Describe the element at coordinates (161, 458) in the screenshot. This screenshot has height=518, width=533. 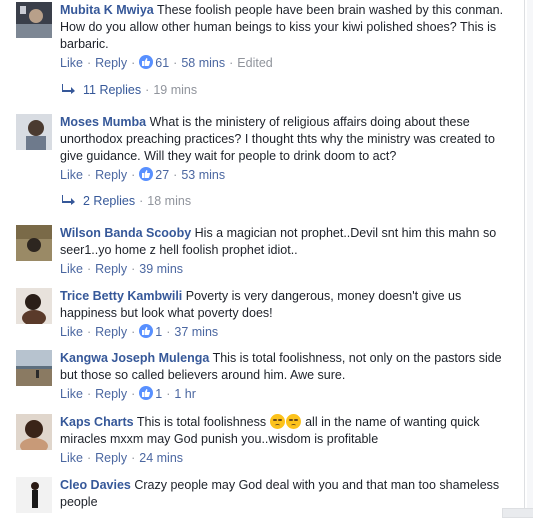
I see `comment-time: 24 mins` at that location.